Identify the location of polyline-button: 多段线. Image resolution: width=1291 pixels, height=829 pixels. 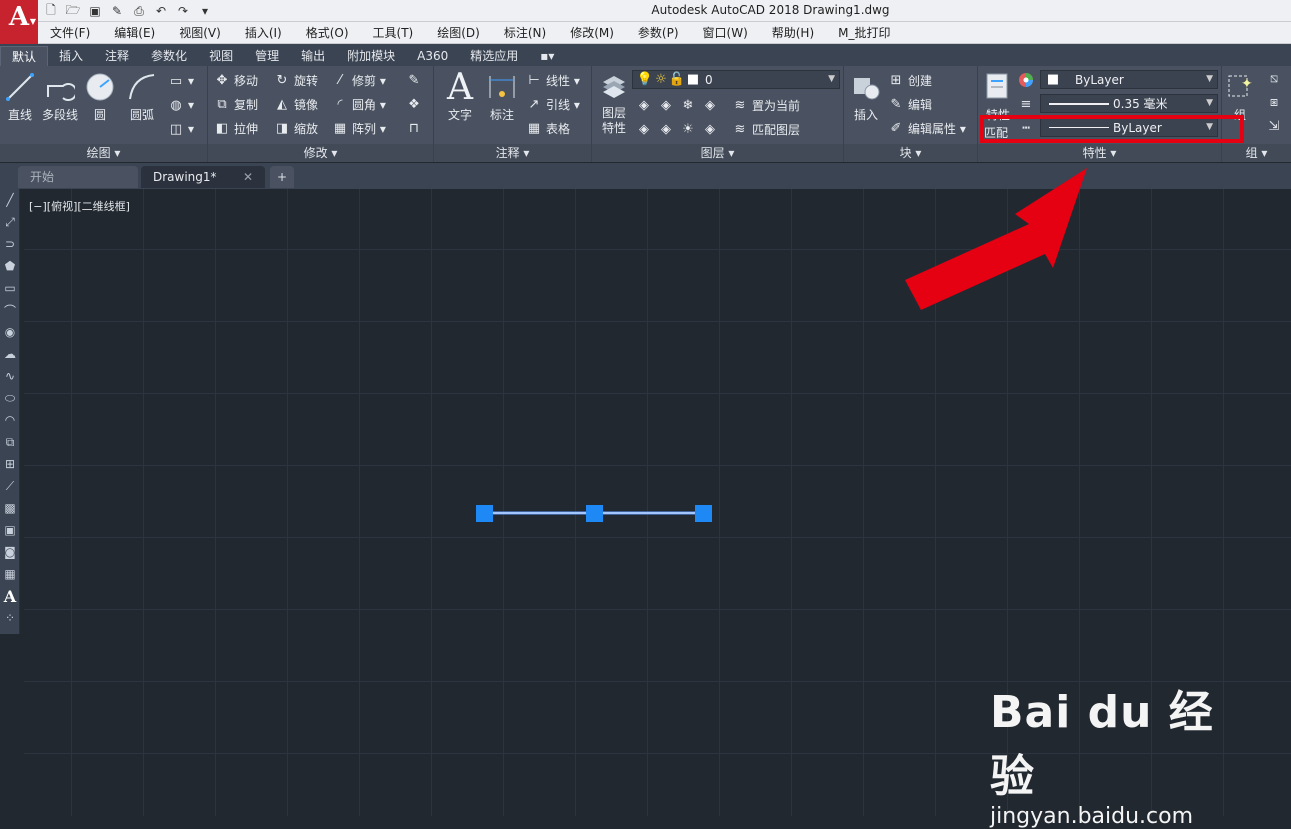
(60, 96).